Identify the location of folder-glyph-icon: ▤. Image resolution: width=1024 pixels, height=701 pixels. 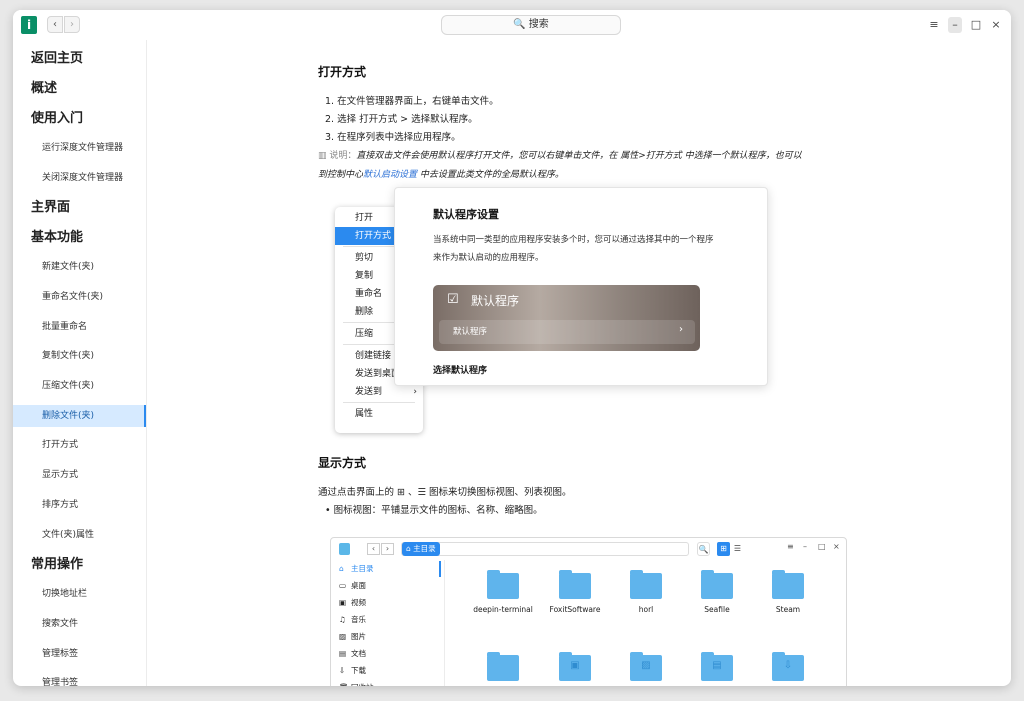
(717, 665).